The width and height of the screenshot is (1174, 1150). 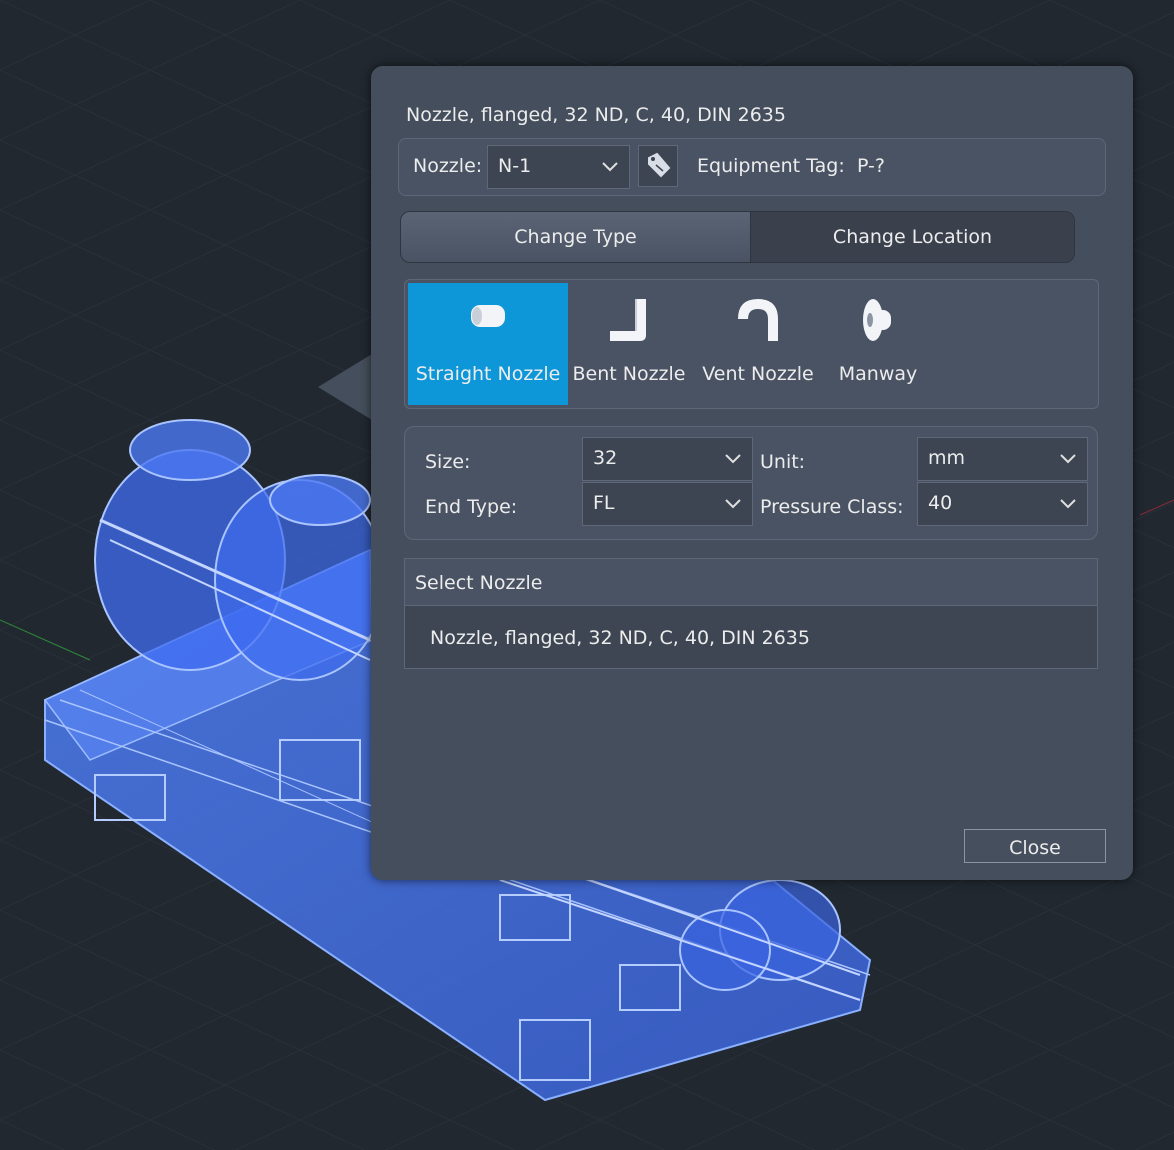 I want to click on tab-bar: Change Type Change Location, so click(x=737, y=237).